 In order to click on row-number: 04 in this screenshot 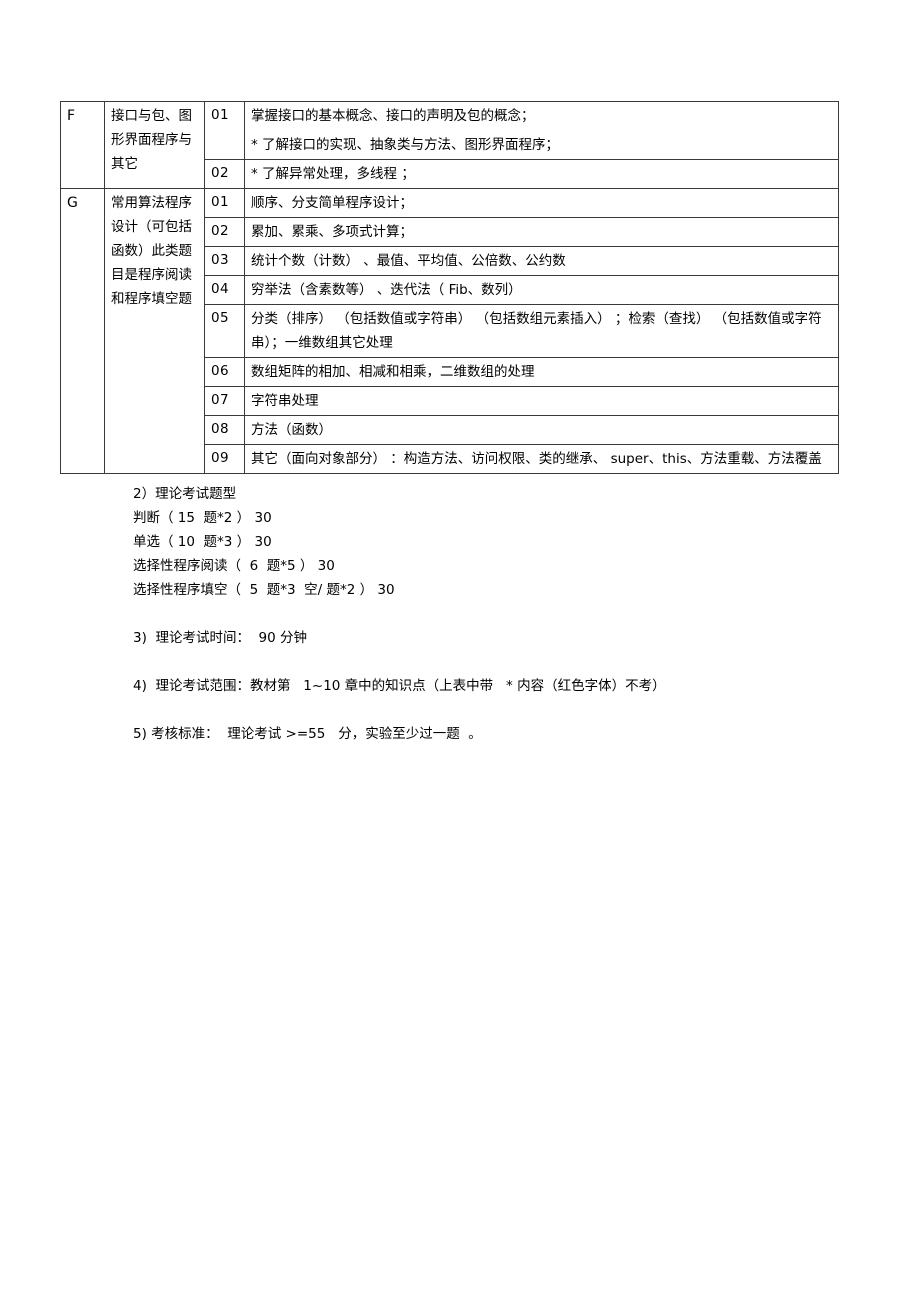, I will do `click(224, 290)`.